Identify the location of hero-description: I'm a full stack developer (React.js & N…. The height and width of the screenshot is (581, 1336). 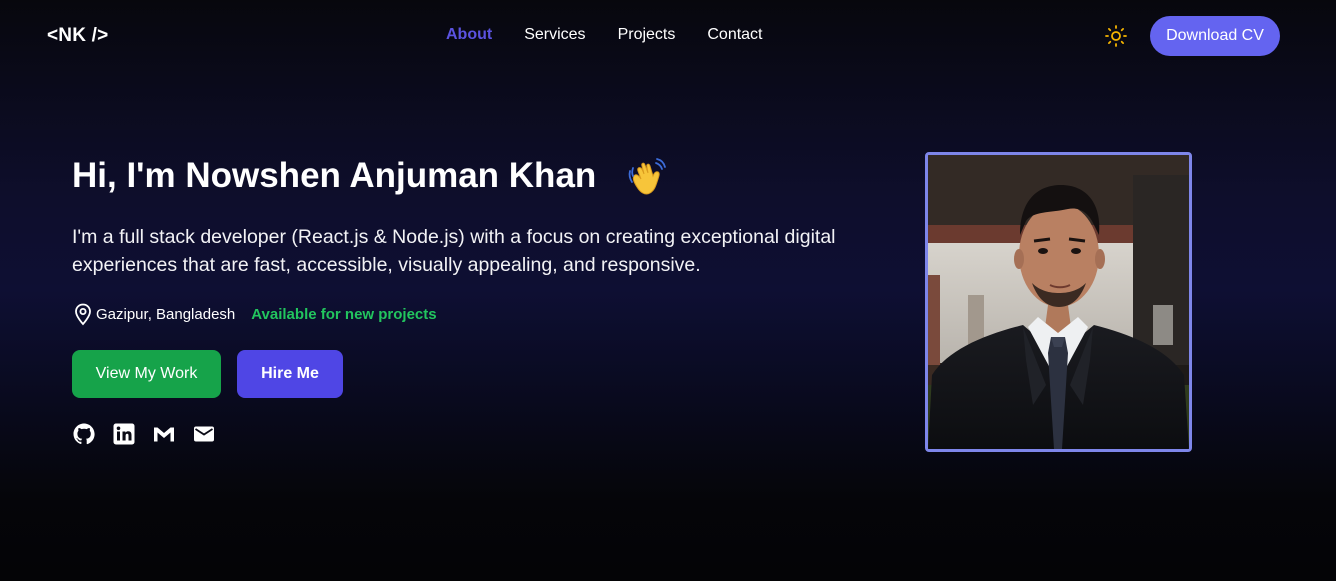
(454, 251).